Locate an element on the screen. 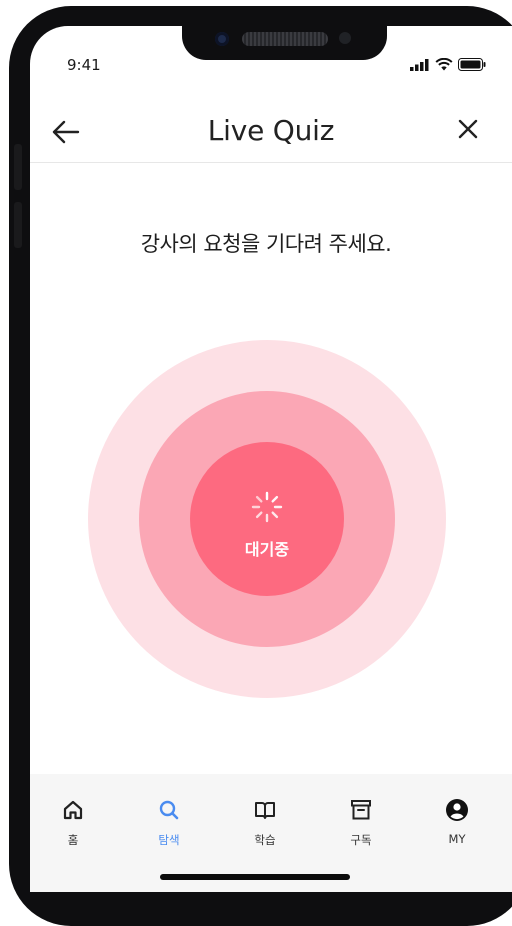 This screenshot has width=512, height=926. user-icon is located at coordinates (457, 810).